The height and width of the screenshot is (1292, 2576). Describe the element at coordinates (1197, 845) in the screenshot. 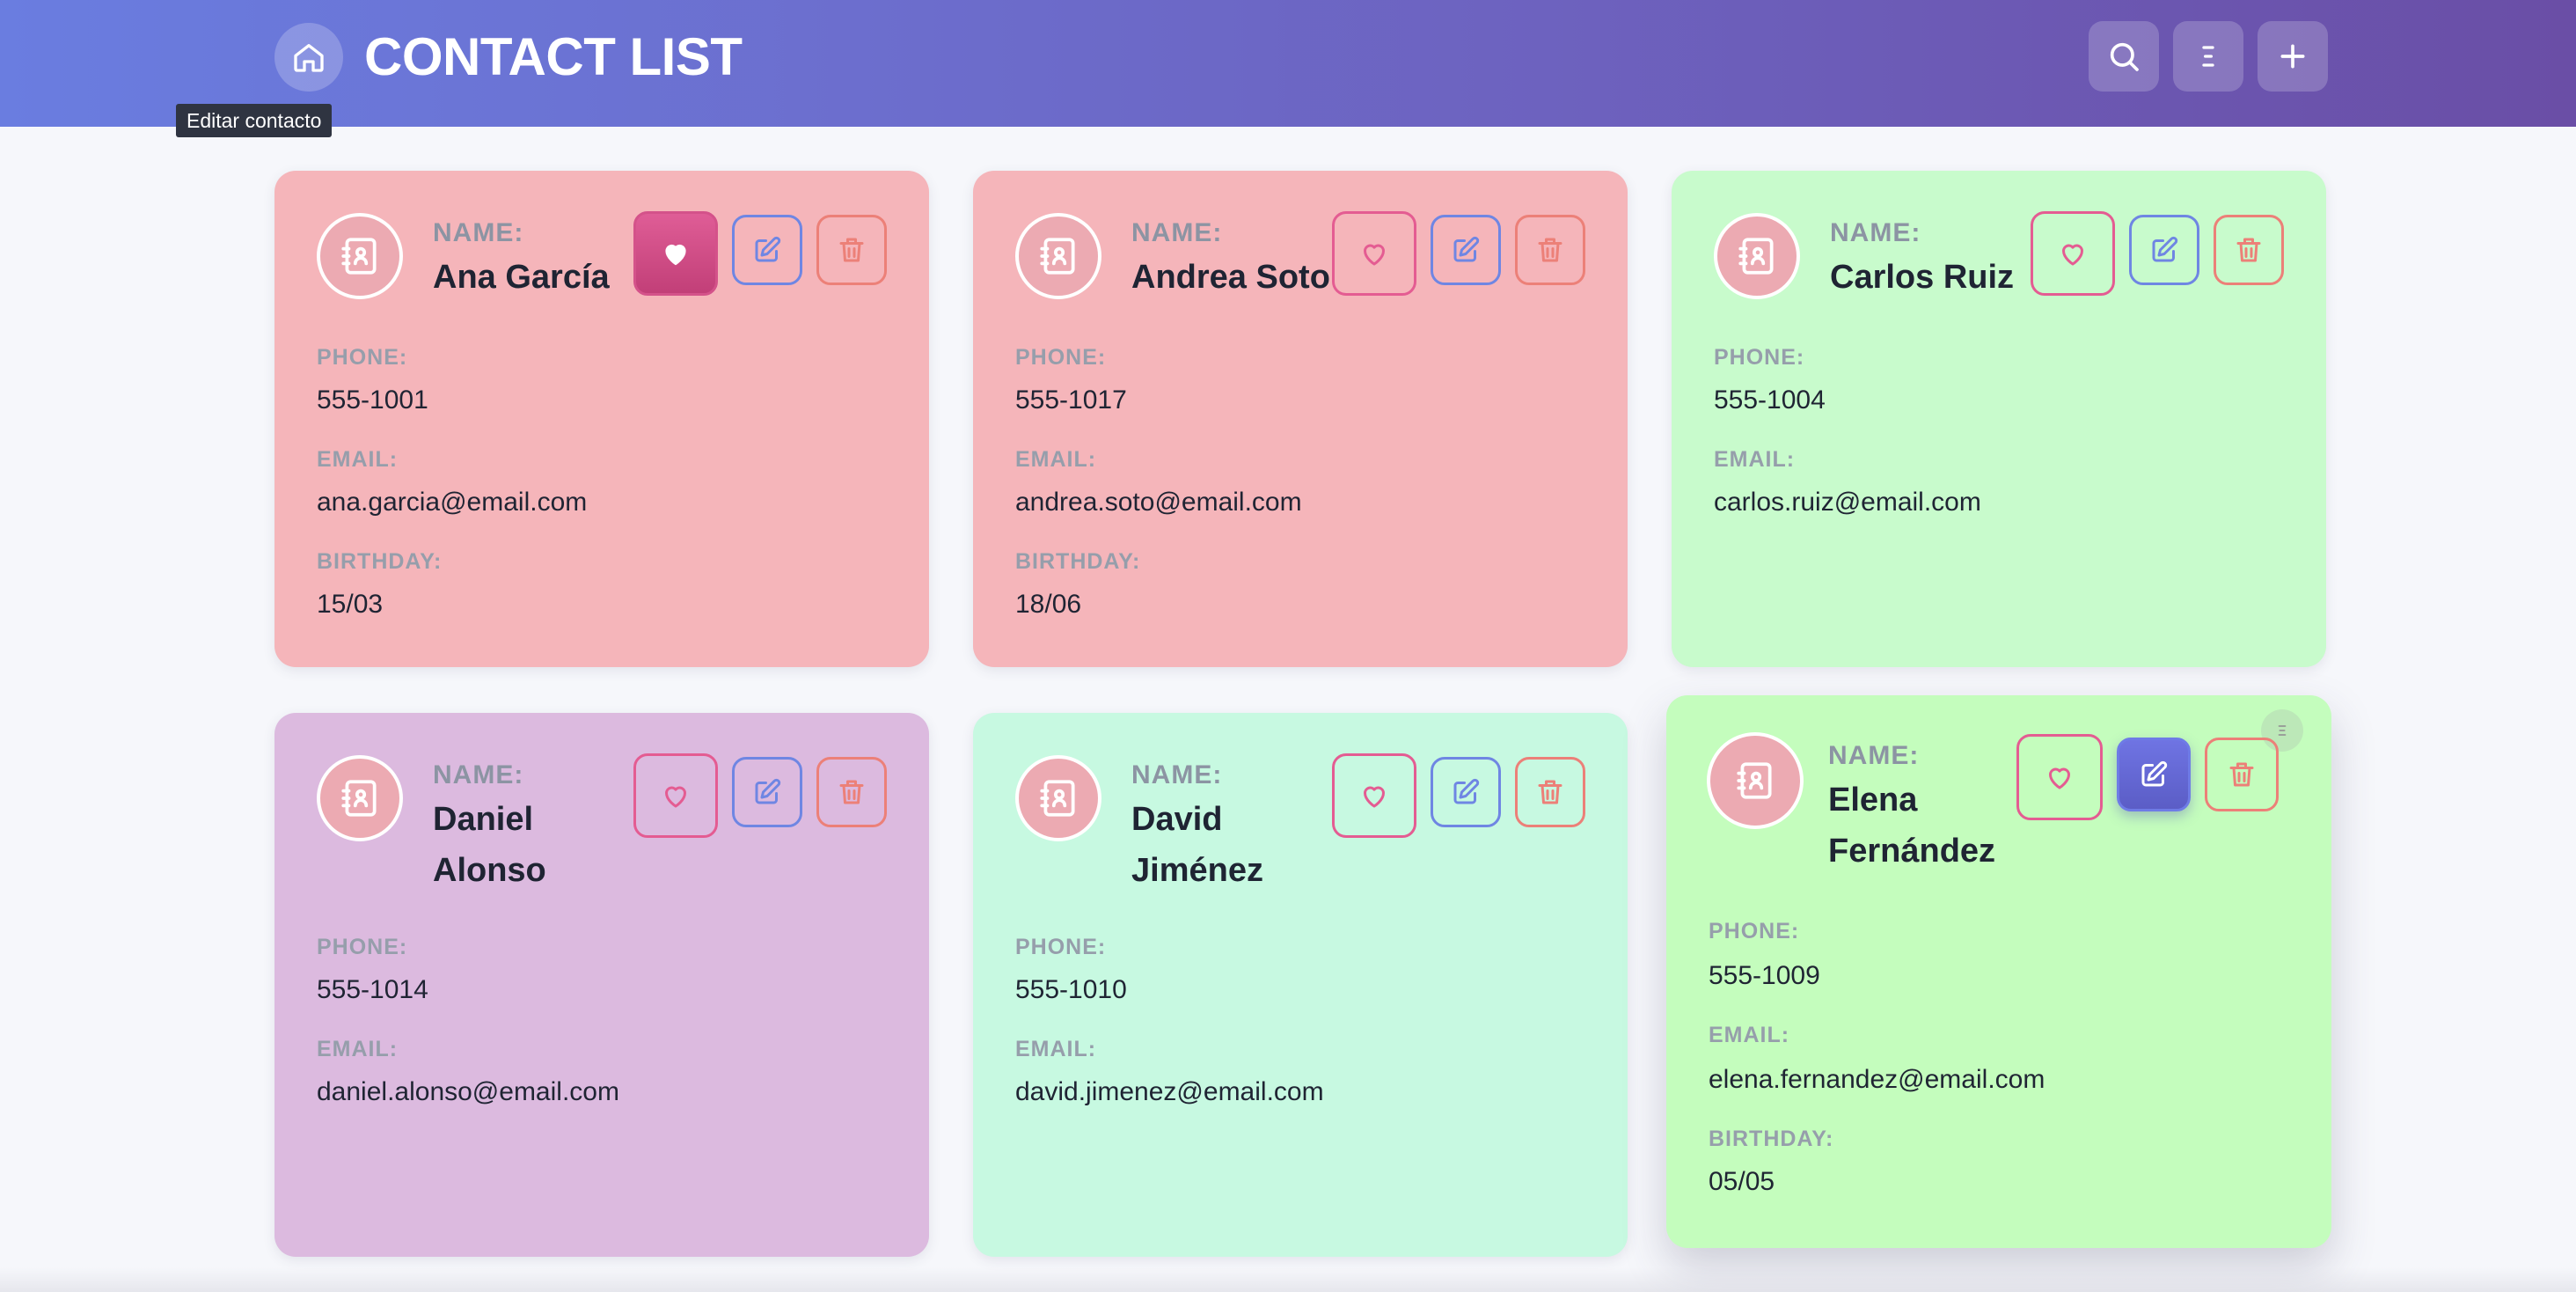

I see `contact-name: David Jiménez` at that location.